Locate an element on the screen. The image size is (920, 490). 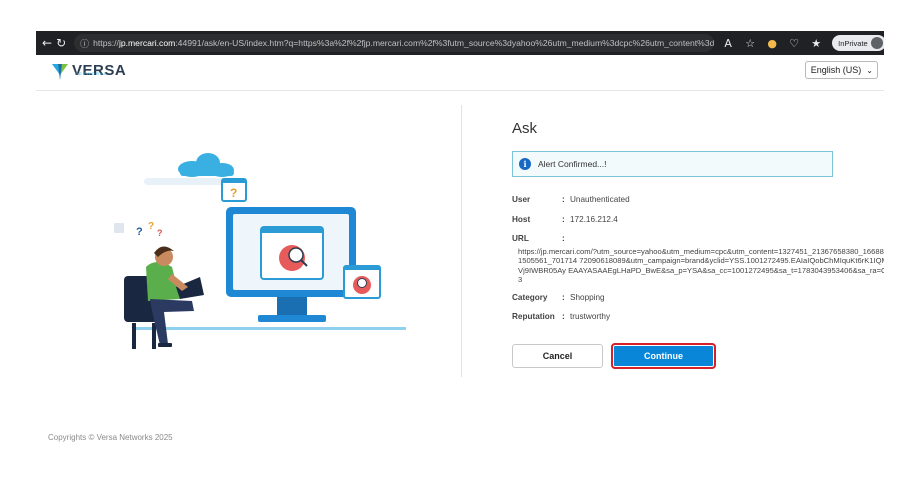
search-face-window is located at coordinates (292, 253).